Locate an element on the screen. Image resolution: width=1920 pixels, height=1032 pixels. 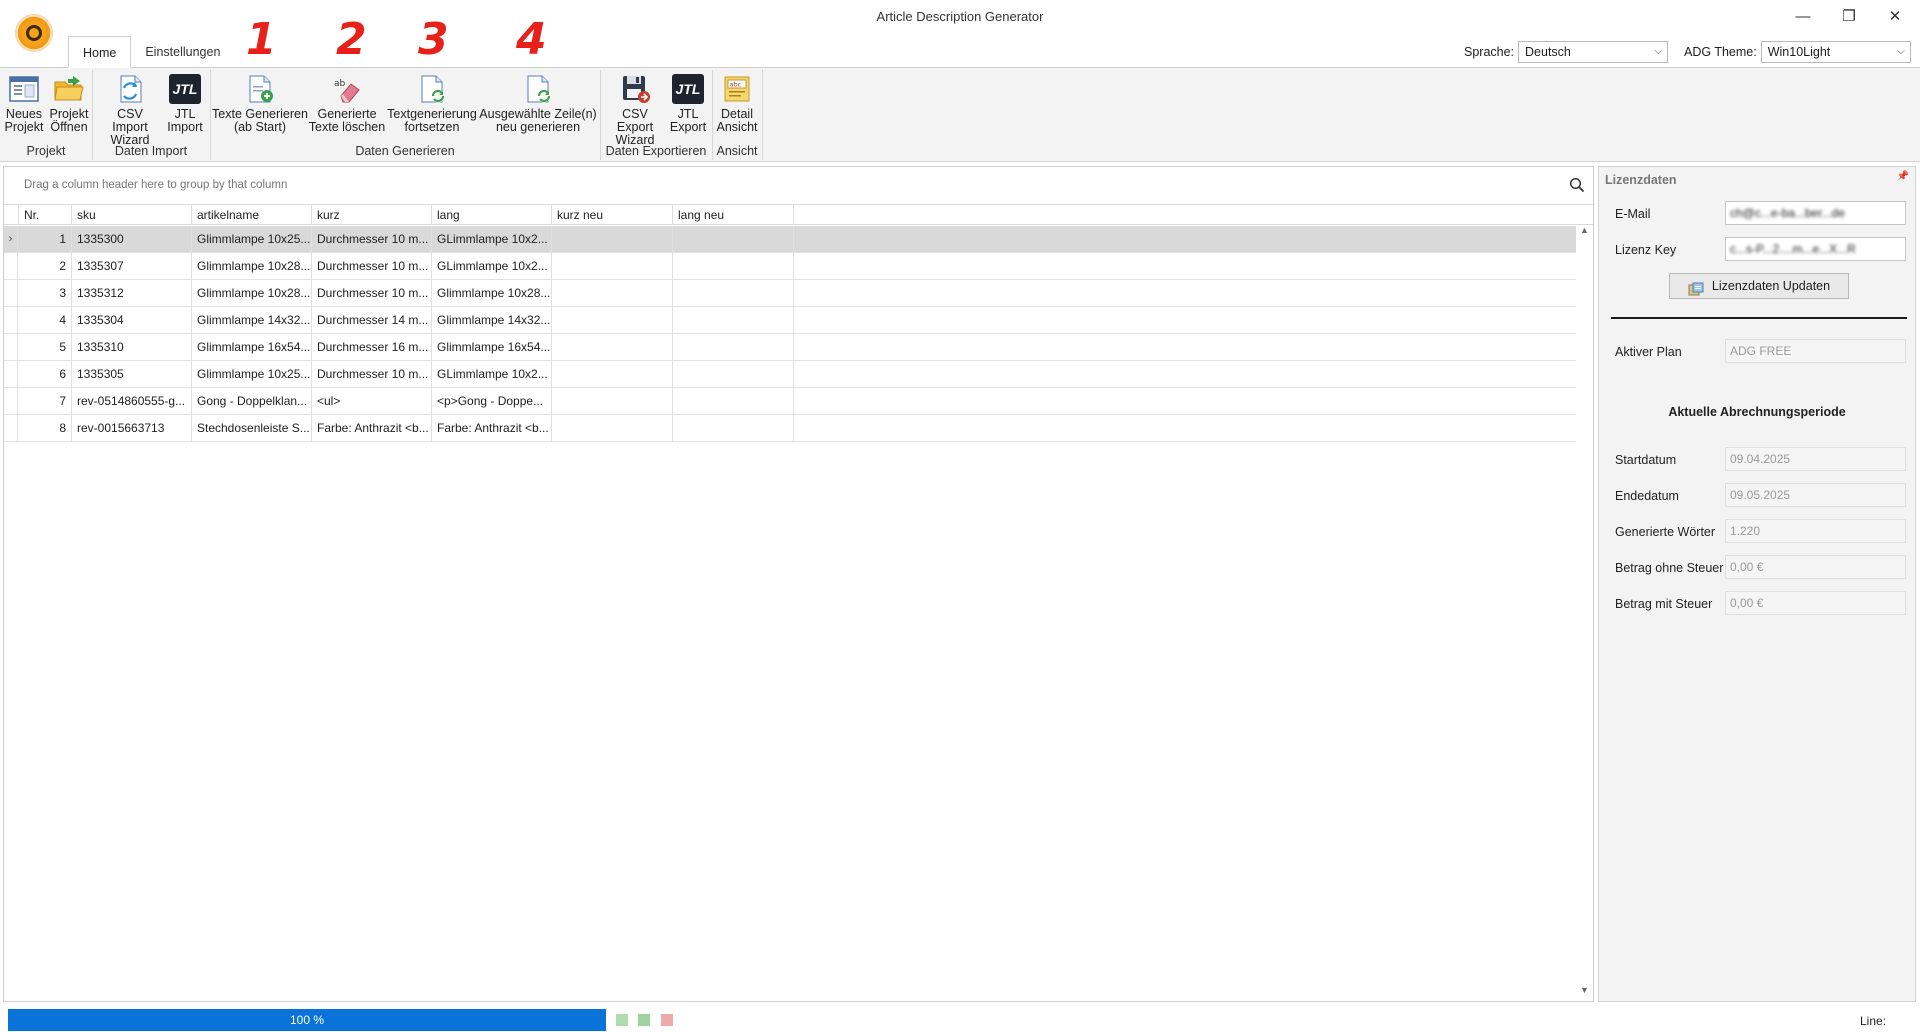
continue-generation-button: Textgenerierung fortsetzen is located at coordinates (432, 104).